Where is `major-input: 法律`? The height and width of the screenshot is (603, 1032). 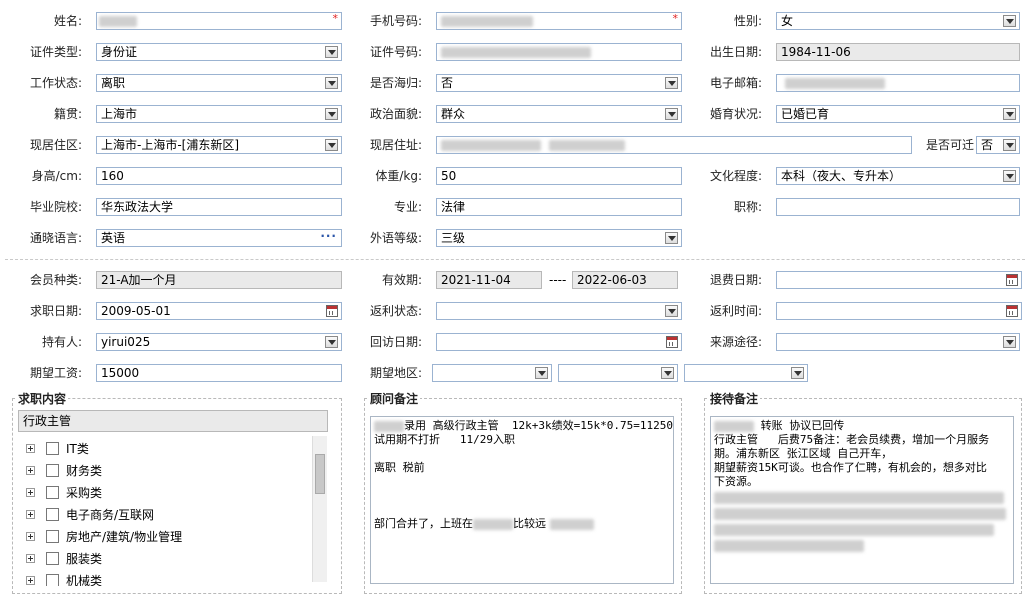 major-input: 法律 is located at coordinates (559, 207).